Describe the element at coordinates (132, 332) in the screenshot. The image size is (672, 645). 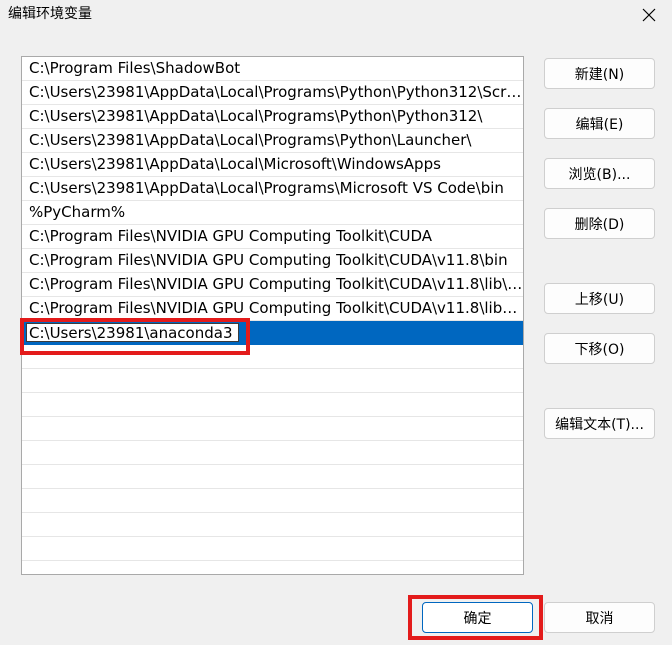
I see `path-edit-input` at that location.